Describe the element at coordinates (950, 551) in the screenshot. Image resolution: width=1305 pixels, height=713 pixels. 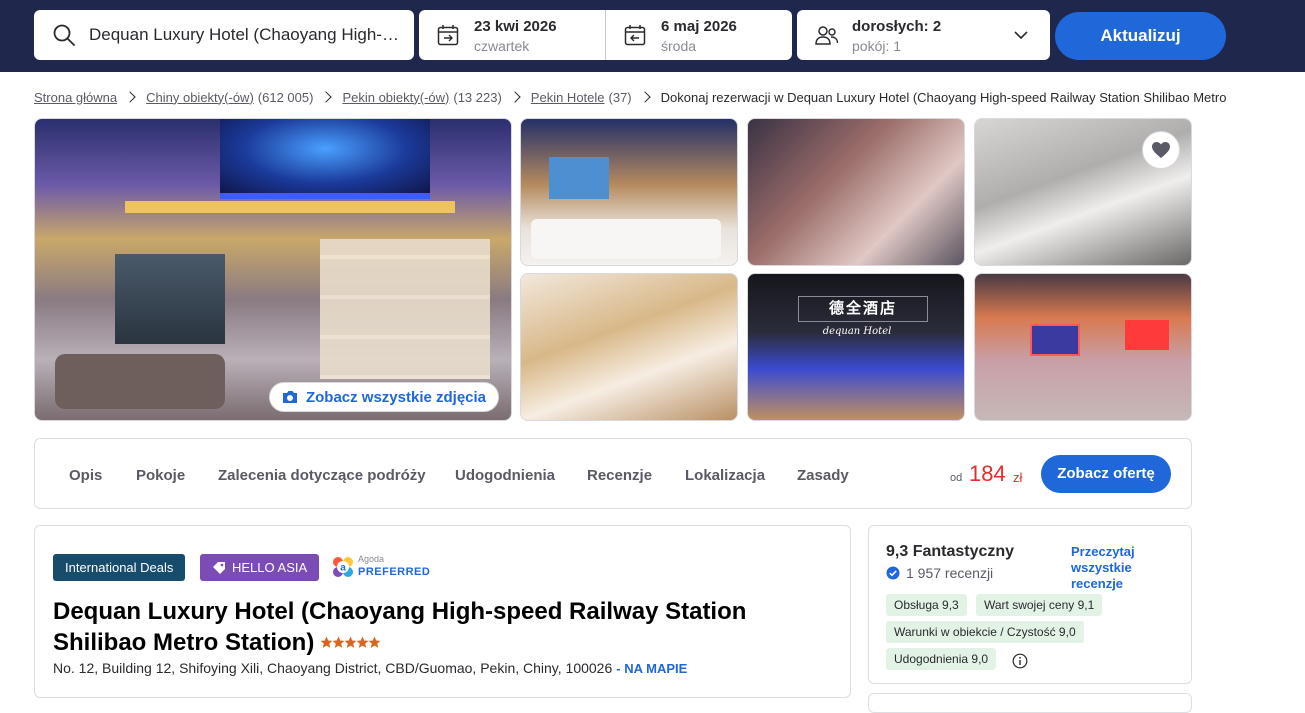
I see `review-score: 9,3 Fantastyczny` at that location.